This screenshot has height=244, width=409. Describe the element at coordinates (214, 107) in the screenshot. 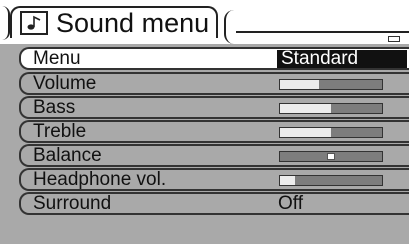

I see `menu-row-bass: Bass` at that location.